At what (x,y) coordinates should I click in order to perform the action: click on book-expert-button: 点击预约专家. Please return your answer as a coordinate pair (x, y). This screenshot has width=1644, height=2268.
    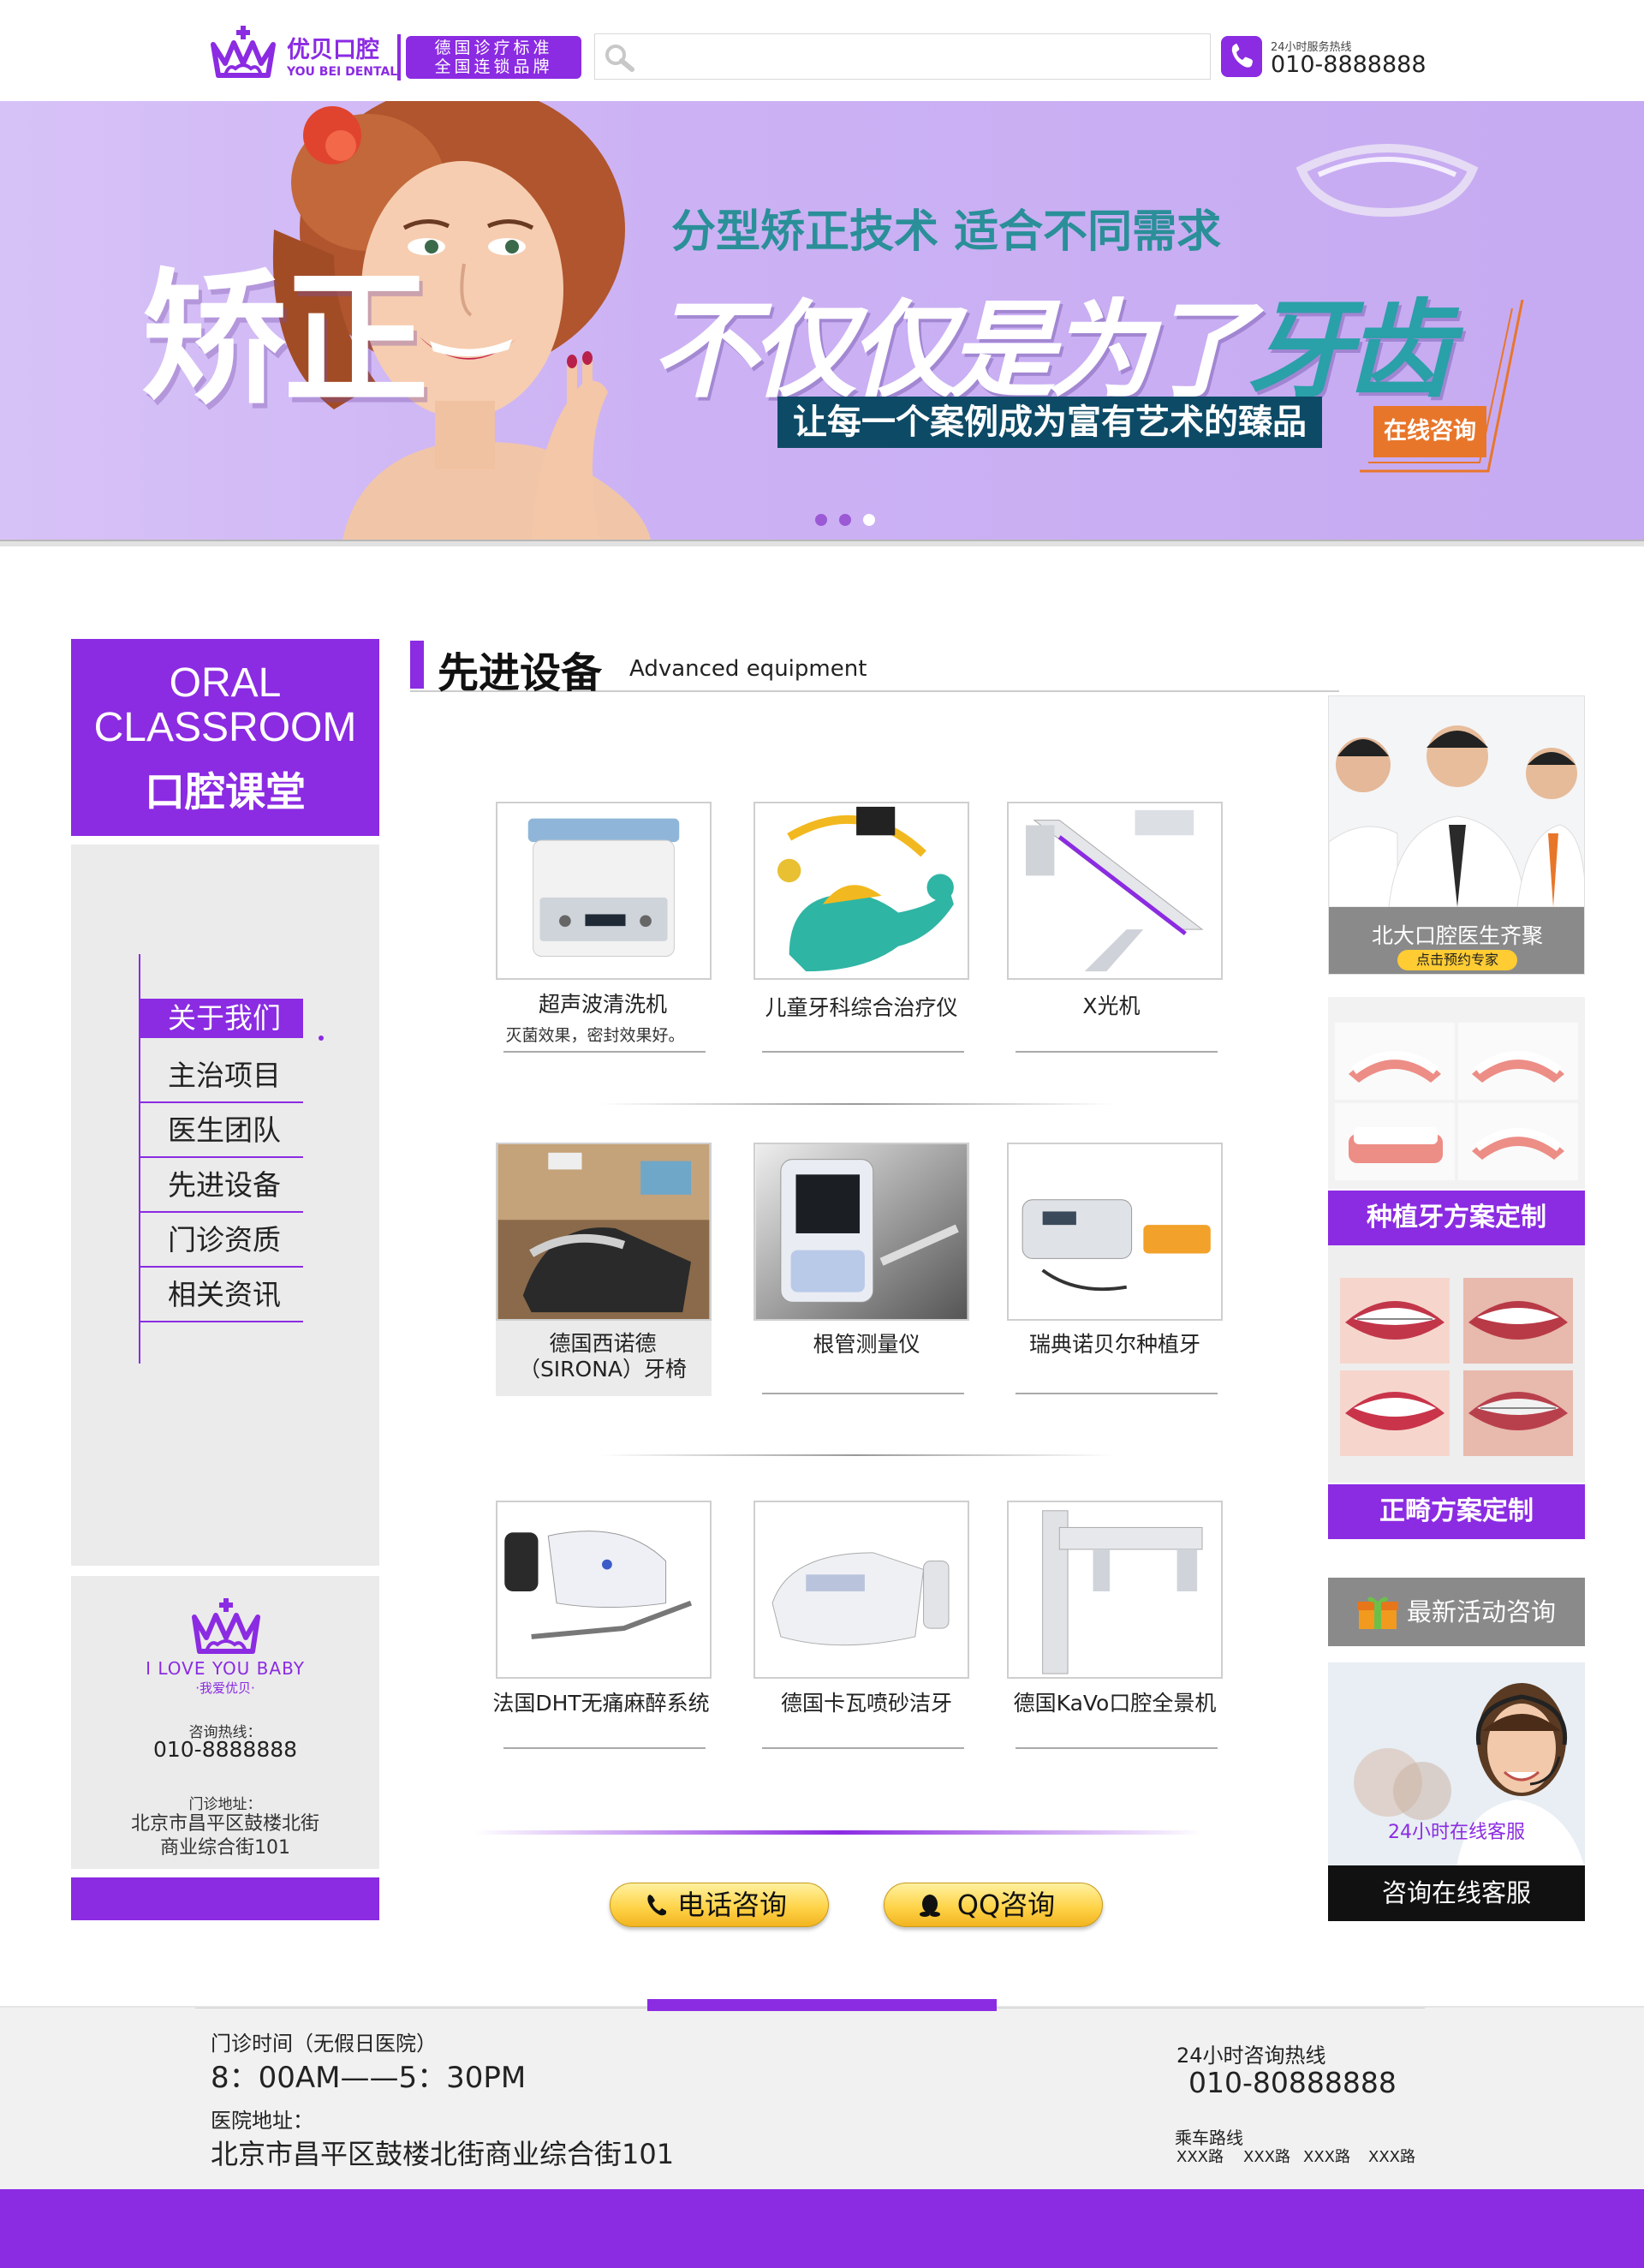
    Looking at the image, I should click on (1457, 960).